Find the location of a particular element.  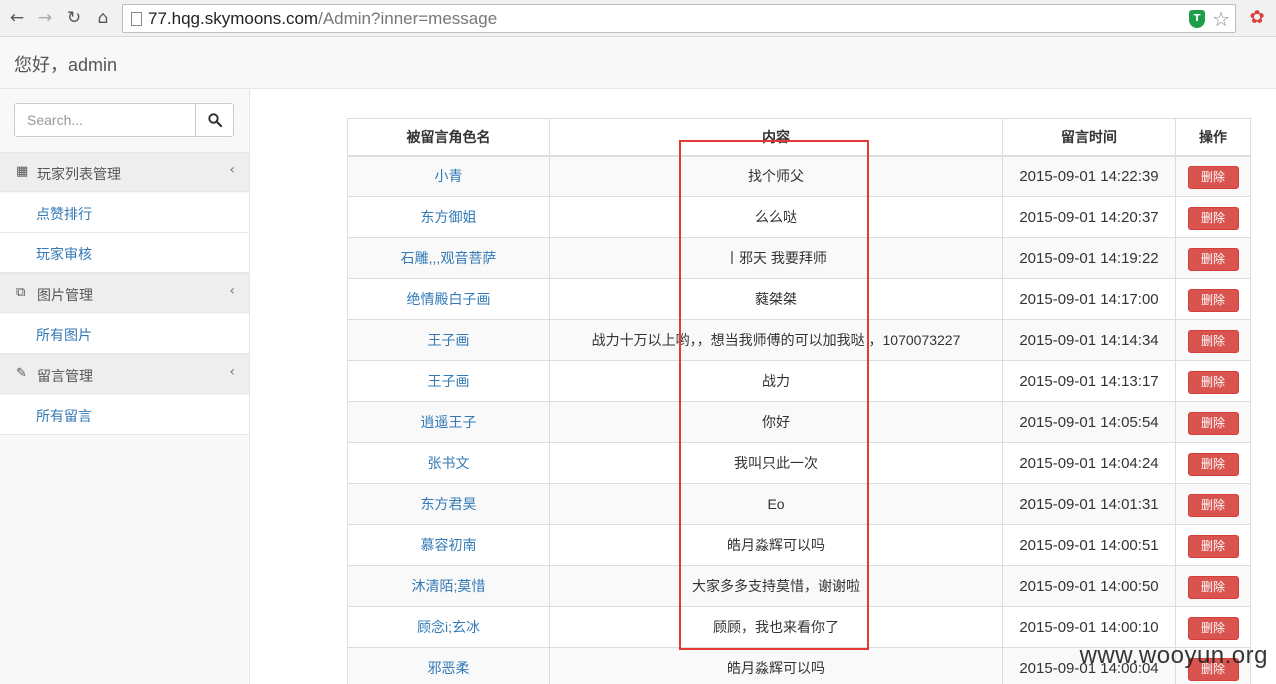

table-icon: ▦ is located at coordinates (22, 171).